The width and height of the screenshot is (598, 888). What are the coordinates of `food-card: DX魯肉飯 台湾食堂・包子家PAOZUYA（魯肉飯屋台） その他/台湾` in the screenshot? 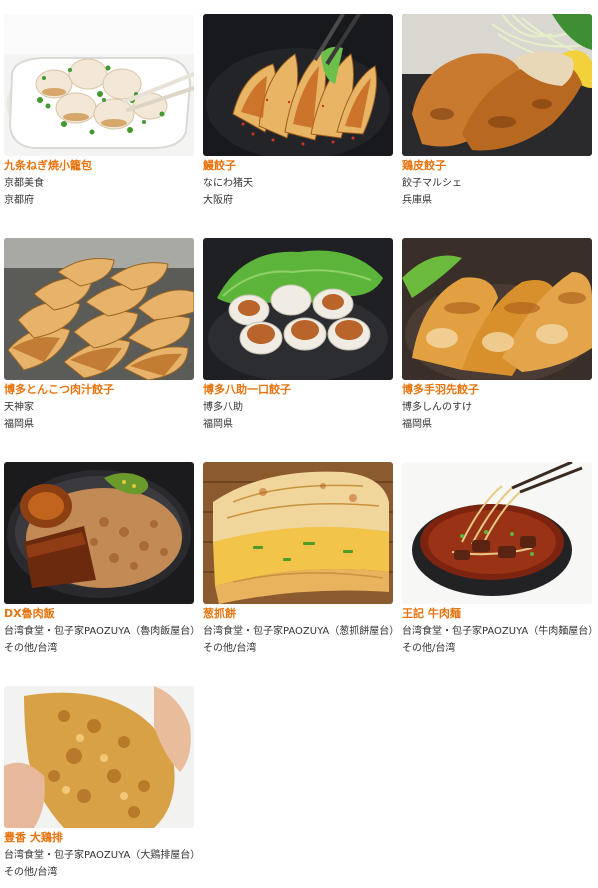 It's located at (102, 559).